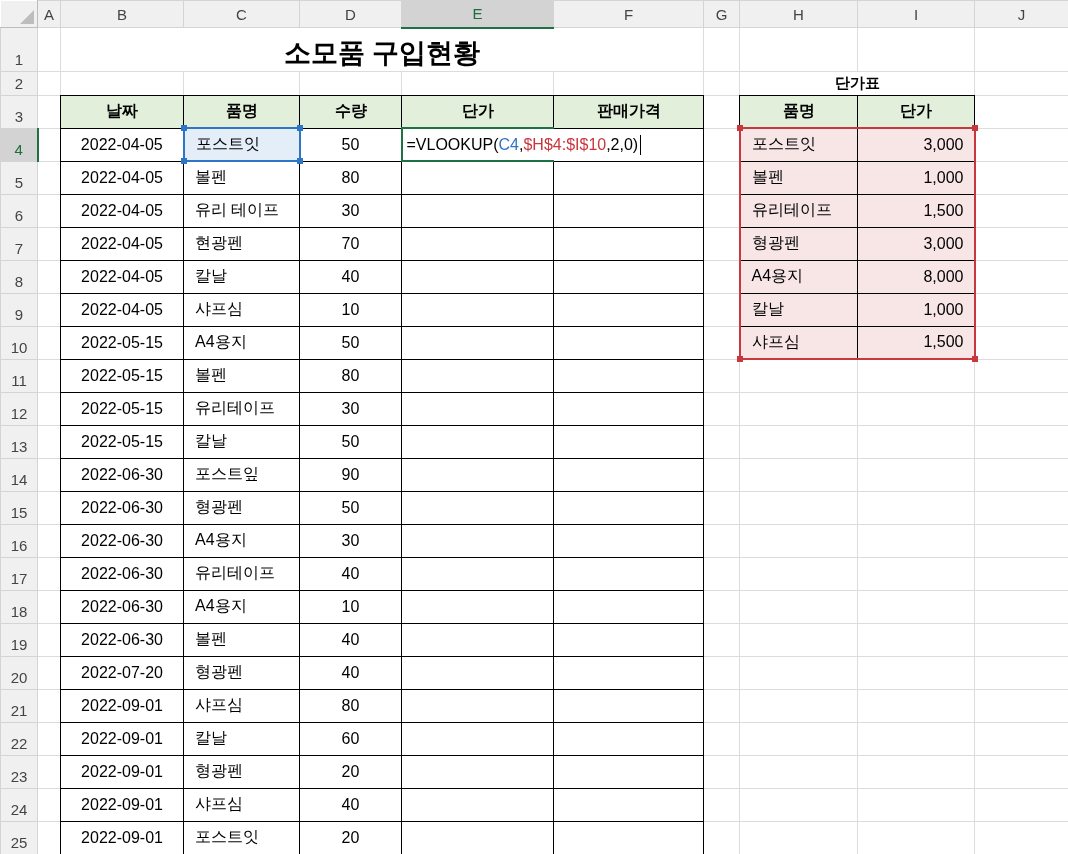  What do you see at coordinates (19, 837) in the screenshot?
I see `row-header: 25` at bounding box center [19, 837].